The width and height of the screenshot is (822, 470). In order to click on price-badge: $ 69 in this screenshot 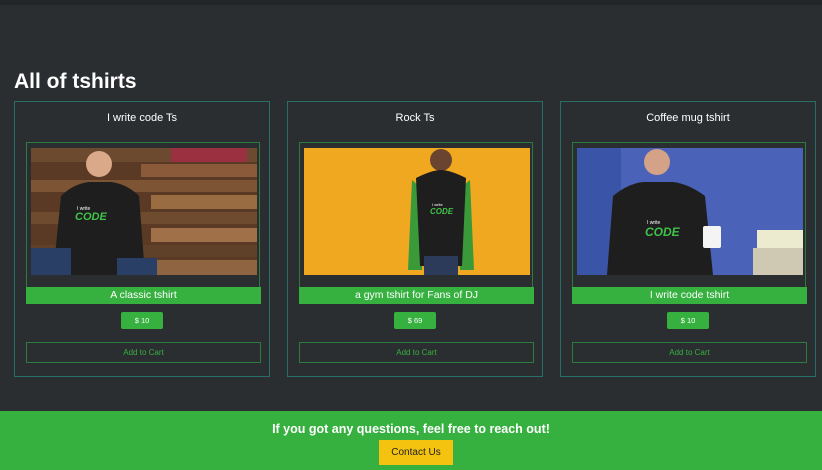, I will do `click(415, 320)`.